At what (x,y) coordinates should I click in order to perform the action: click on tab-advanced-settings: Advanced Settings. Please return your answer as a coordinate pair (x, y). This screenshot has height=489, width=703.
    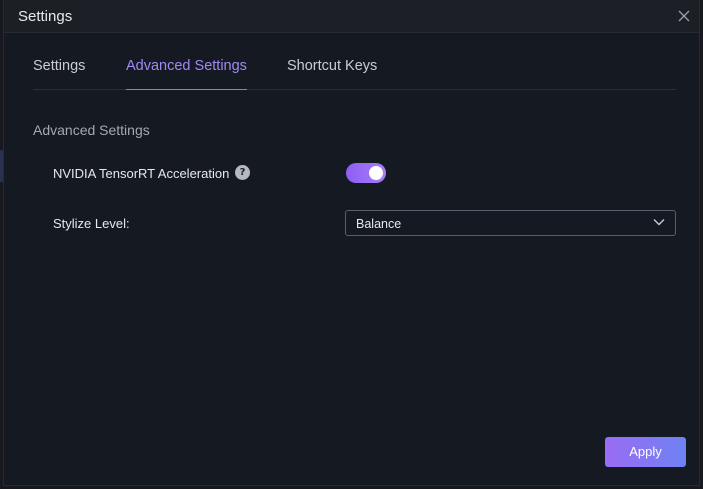
    Looking at the image, I should click on (186, 74).